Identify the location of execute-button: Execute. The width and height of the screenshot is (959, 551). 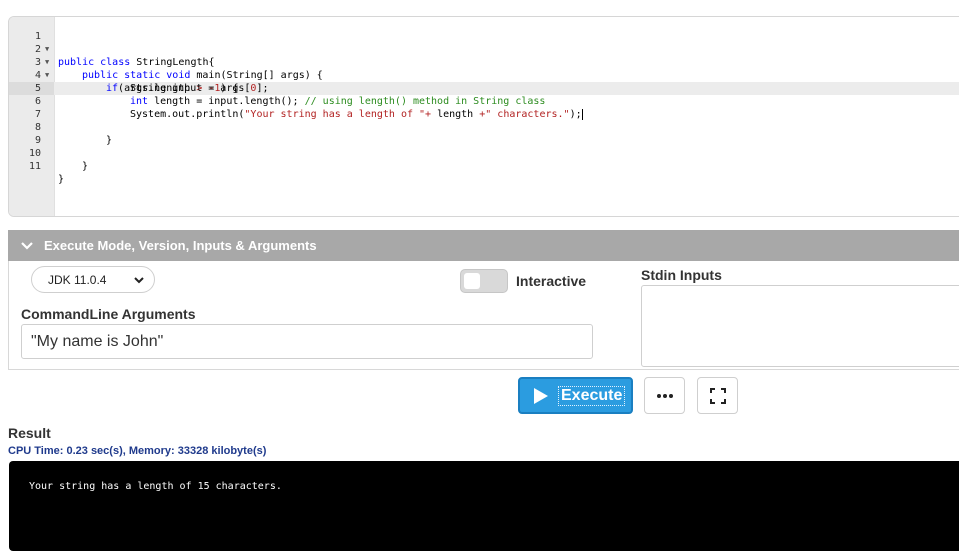
(575, 395).